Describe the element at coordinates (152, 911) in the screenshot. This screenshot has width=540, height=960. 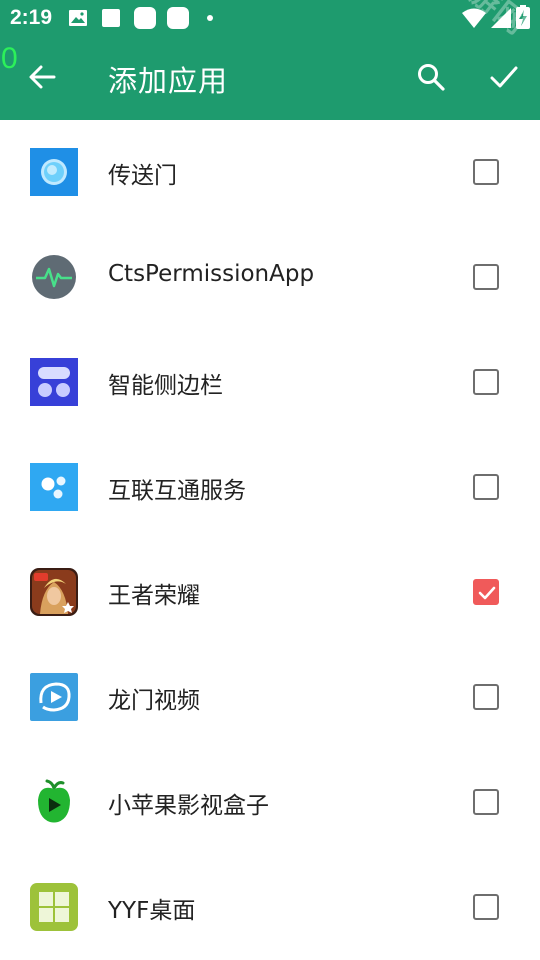
I see `app-name: YYF桌面` at that location.